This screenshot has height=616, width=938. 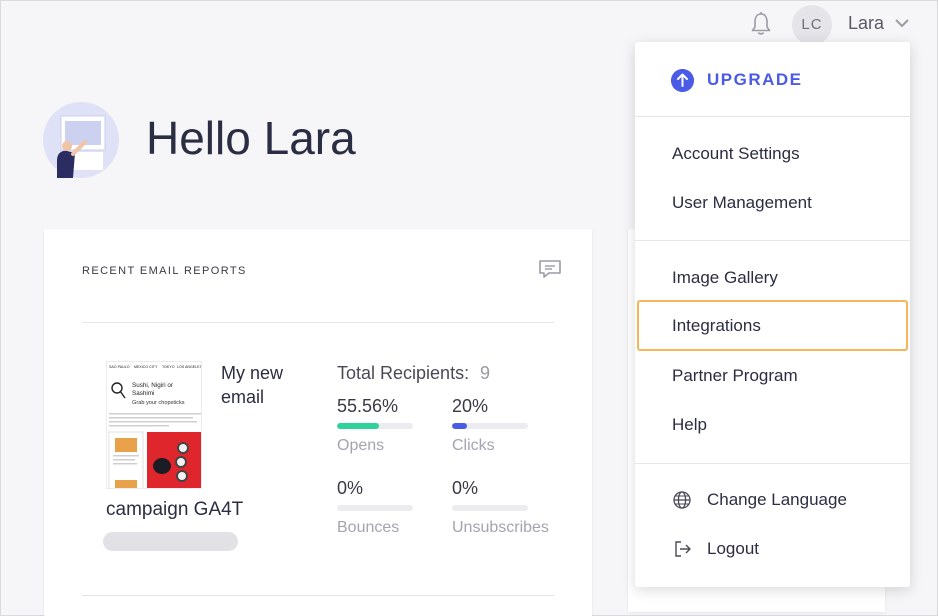 I want to click on thumb-nav-2: MEXICO CITY, so click(x=146, y=367).